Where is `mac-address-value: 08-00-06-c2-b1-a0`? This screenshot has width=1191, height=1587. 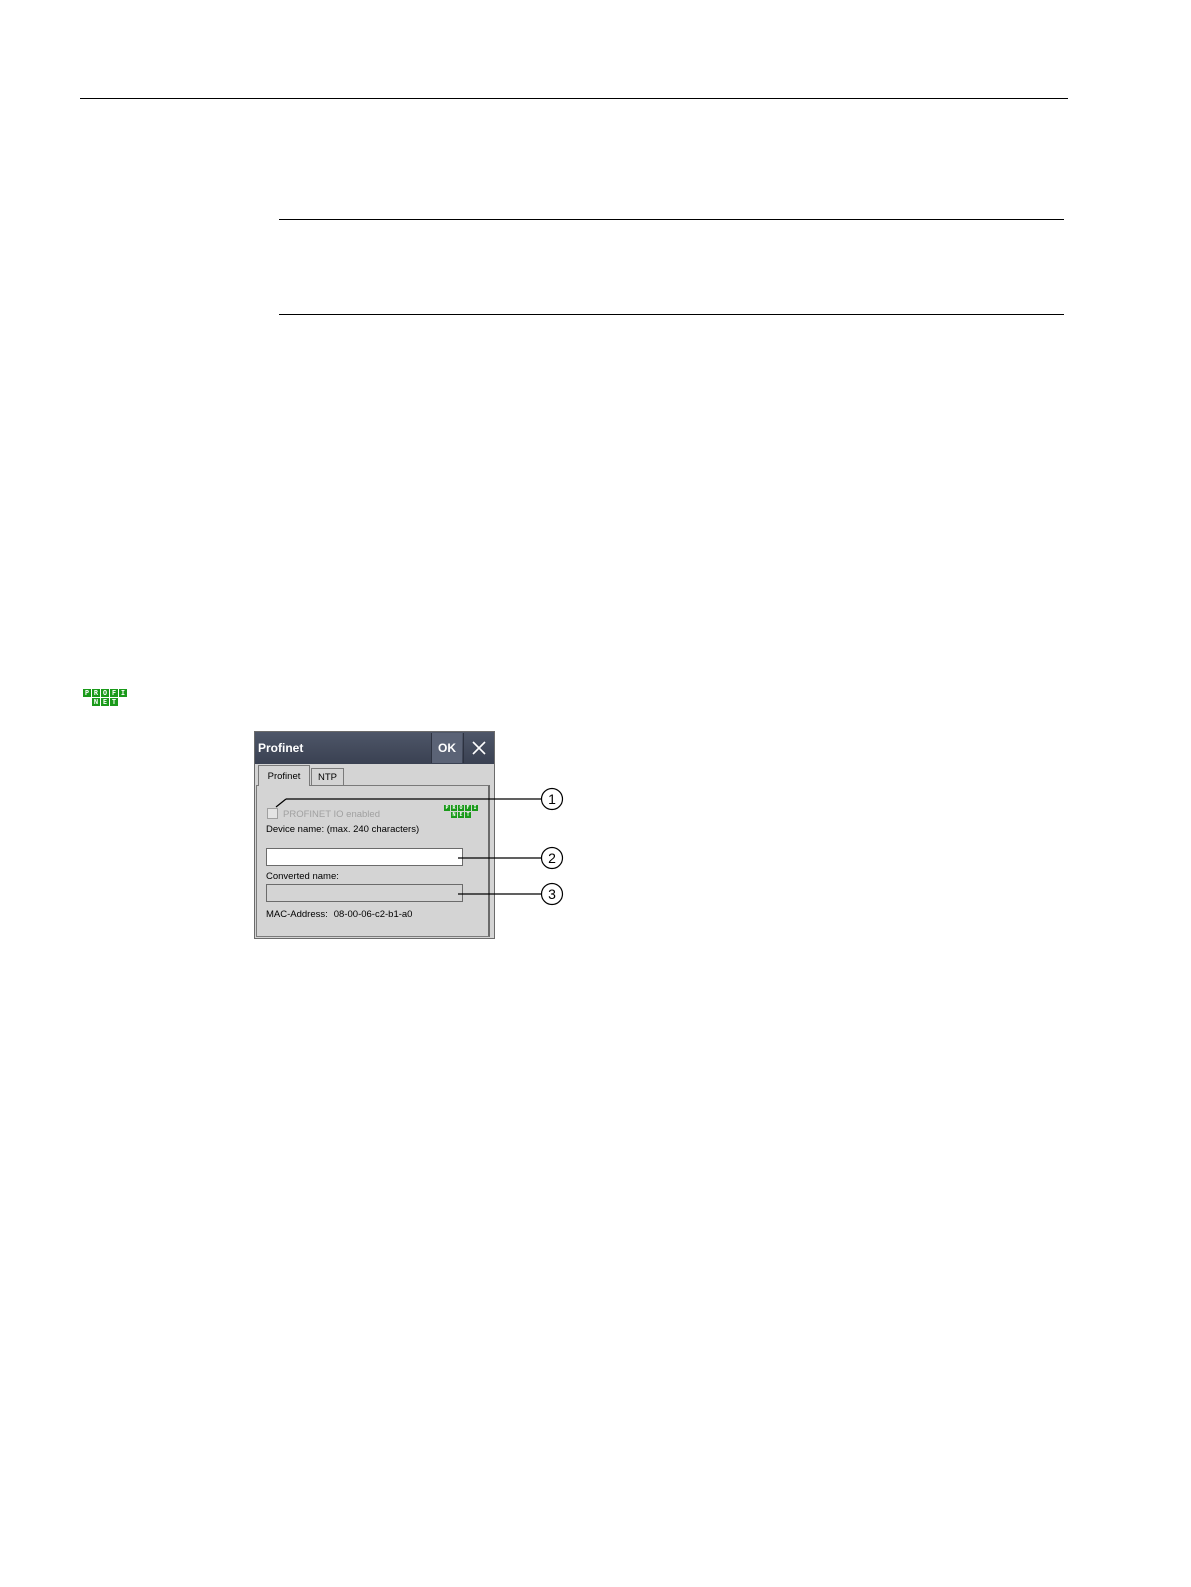 mac-address-value: 08-00-06-c2-b1-a0 is located at coordinates (373, 914).